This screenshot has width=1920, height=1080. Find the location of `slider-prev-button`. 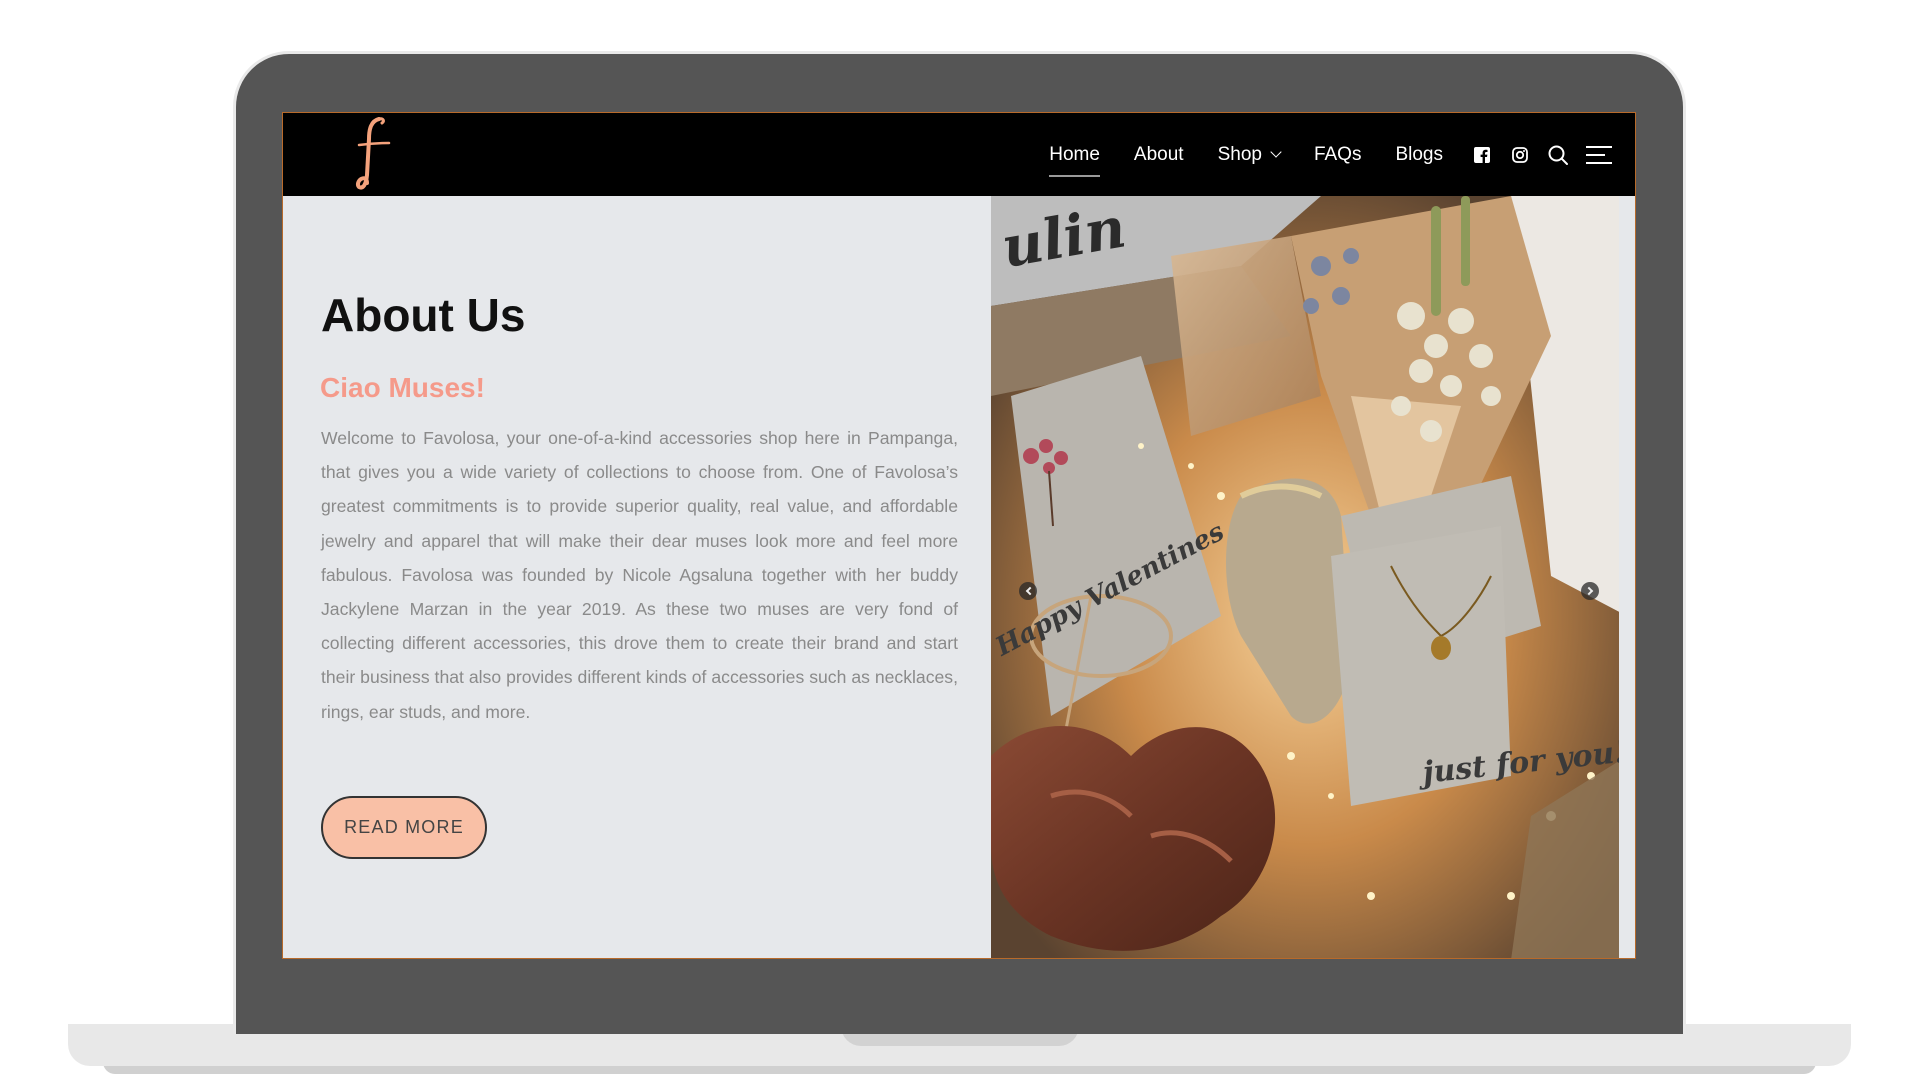

slider-prev-button is located at coordinates (1028, 591).